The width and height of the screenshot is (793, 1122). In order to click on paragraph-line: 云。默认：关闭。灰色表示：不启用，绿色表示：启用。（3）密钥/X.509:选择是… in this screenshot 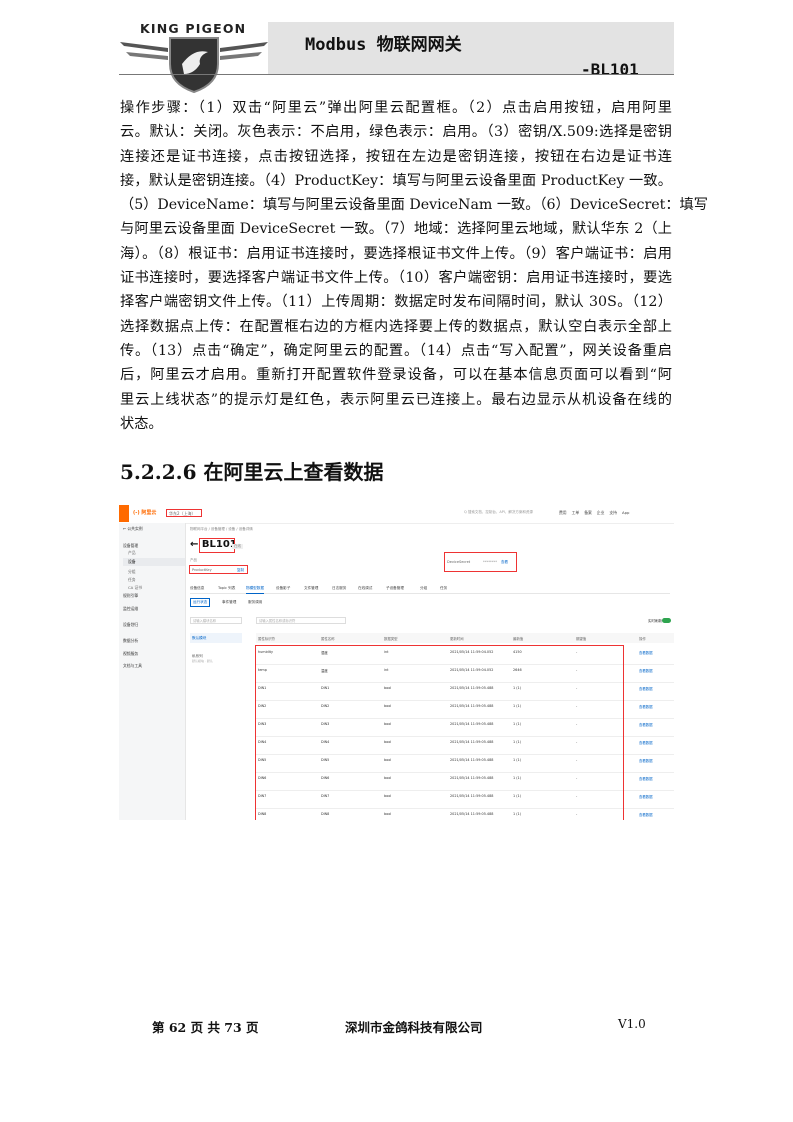, I will do `click(396, 132)`.